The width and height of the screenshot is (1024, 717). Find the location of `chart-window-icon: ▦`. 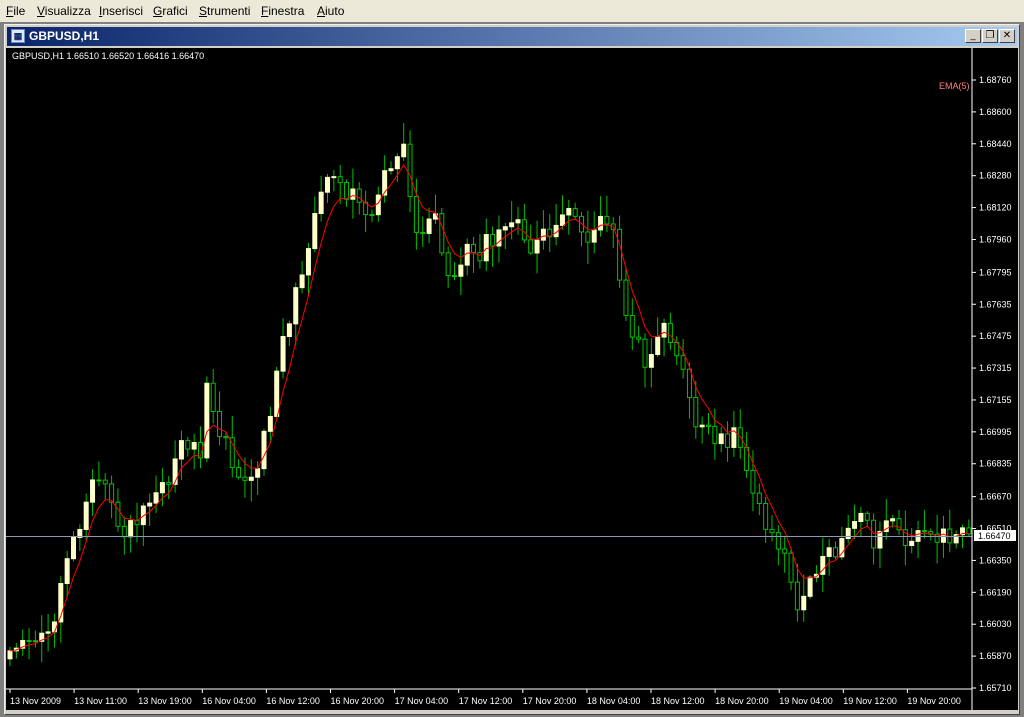

chart-window-icon: ▦ is located at coordinates (18, 36).